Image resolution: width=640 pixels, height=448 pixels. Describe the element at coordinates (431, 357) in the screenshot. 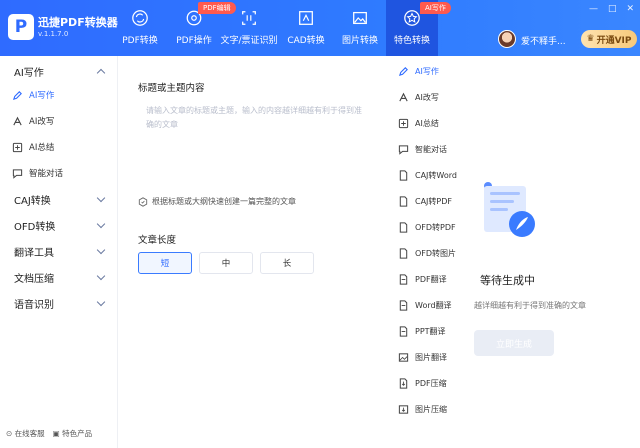

I see `feature-label: 图片翻译` at that location.